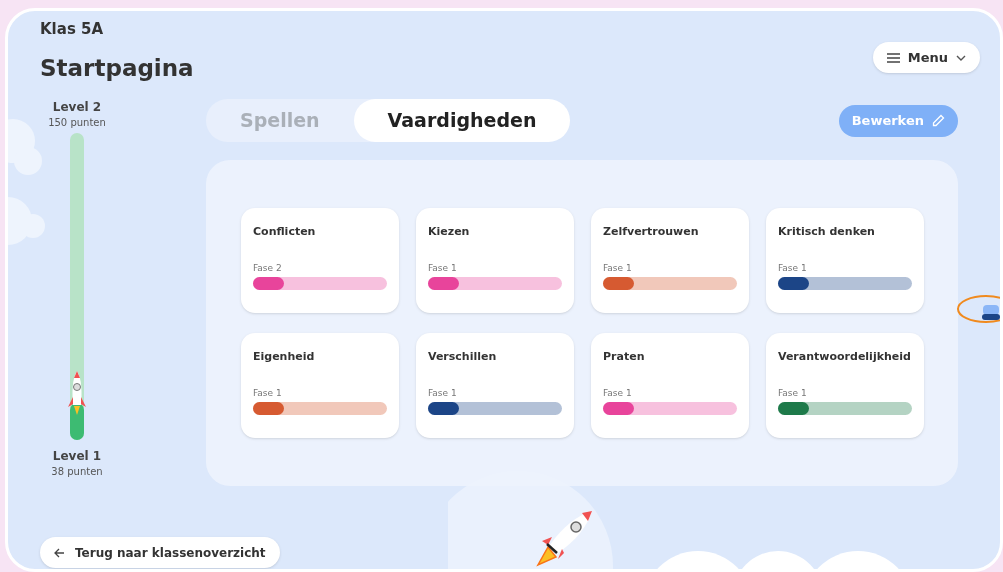 Image resolution: width=1003 pixels, height=572 pixels. Describe the element at coordinates (938, 120) in the screenshot. I see `pencil-icon` at that location.